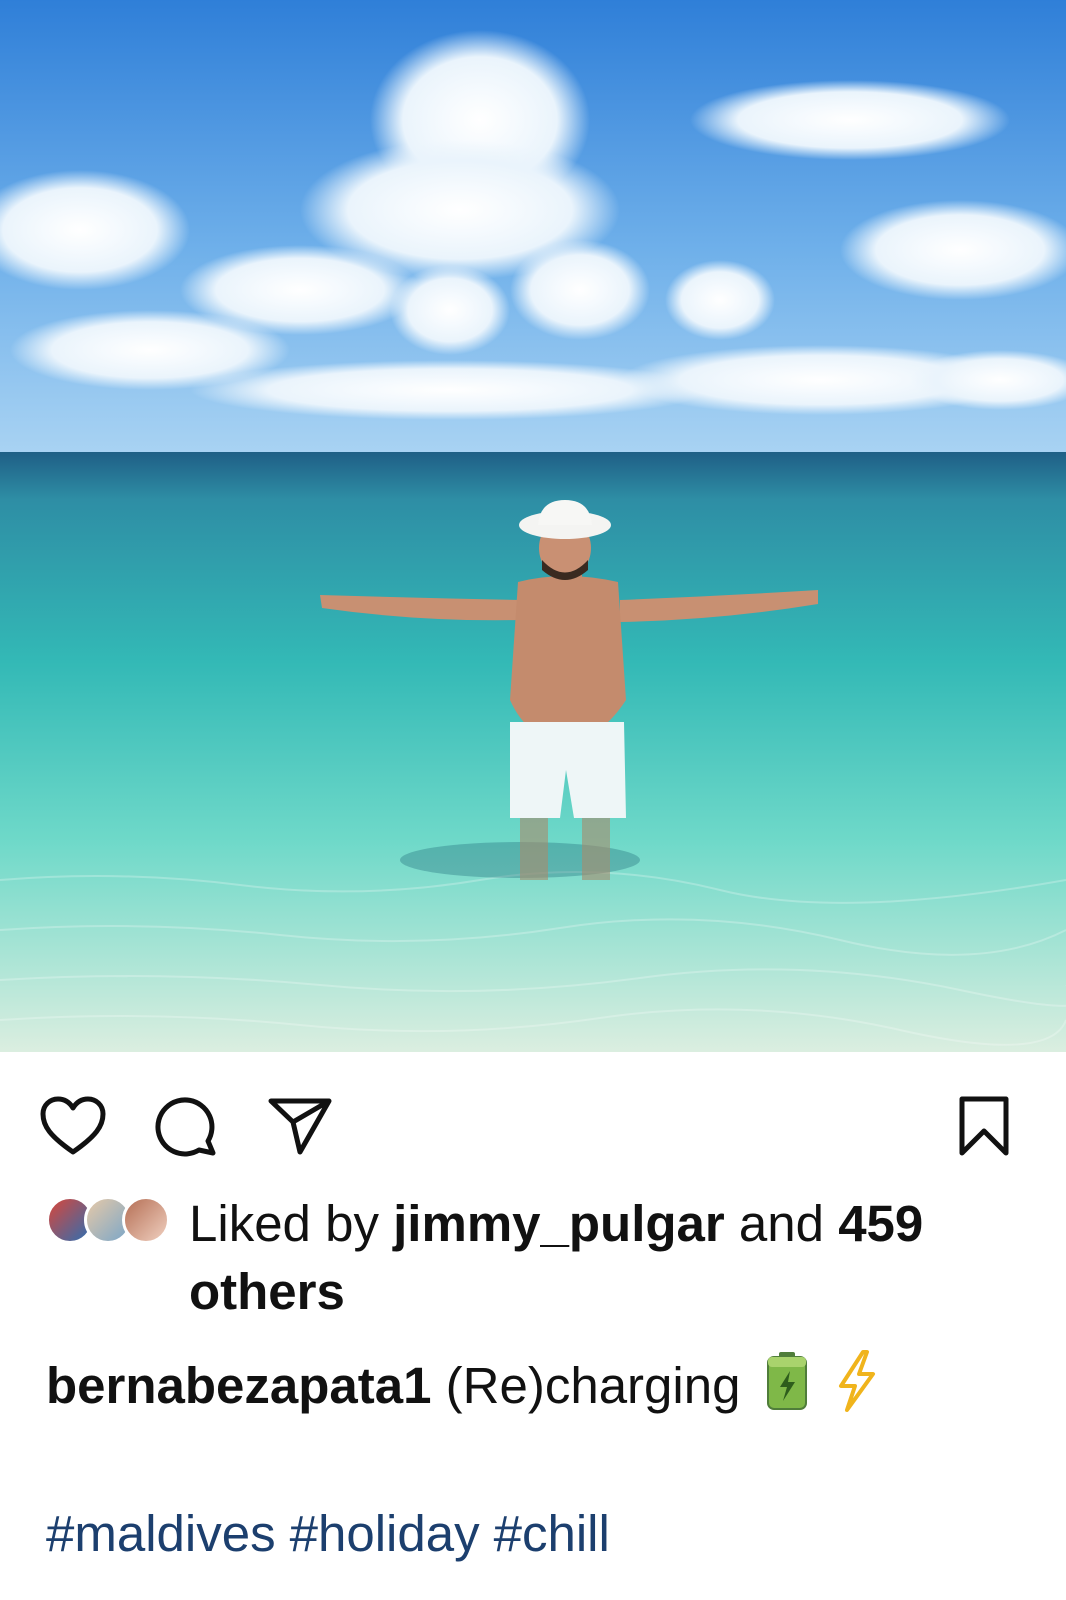 This screenshot has width=1066, height=1600. I want to click on likes-connector: and, so click(781, 1223).